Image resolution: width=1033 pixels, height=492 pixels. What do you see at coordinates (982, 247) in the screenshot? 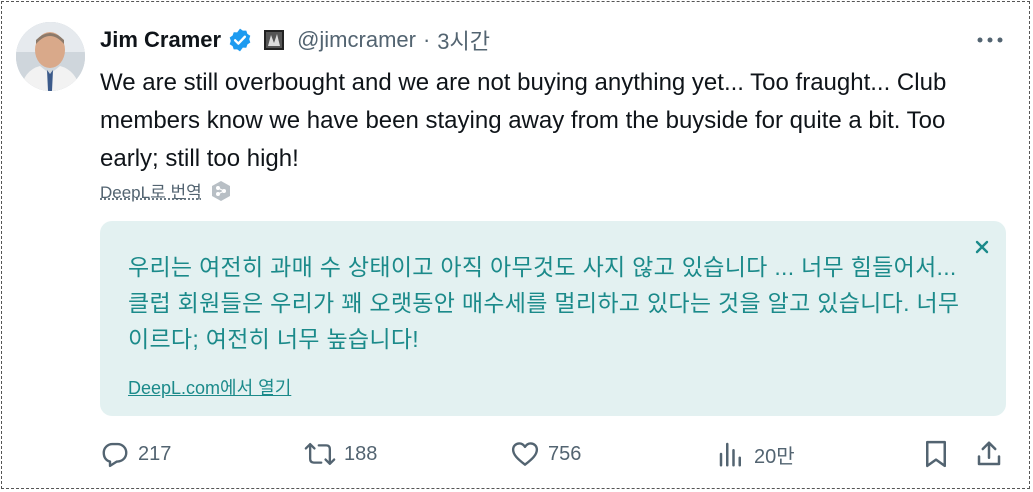
I see `close-icon` at bounding box center [982, 247].